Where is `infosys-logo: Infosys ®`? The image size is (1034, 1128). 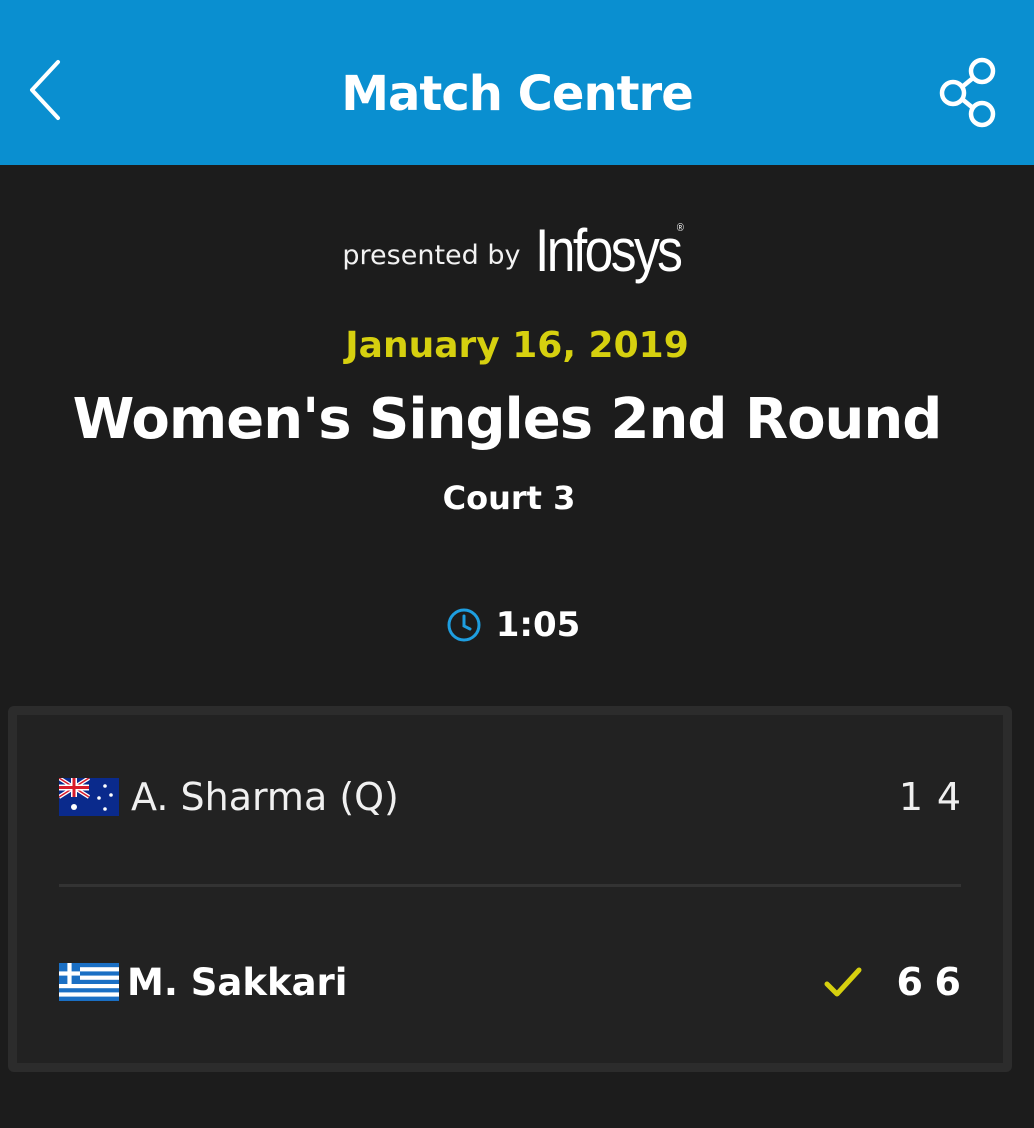
infosys-logo: Infosys ® is located at coordinates (609, 251).